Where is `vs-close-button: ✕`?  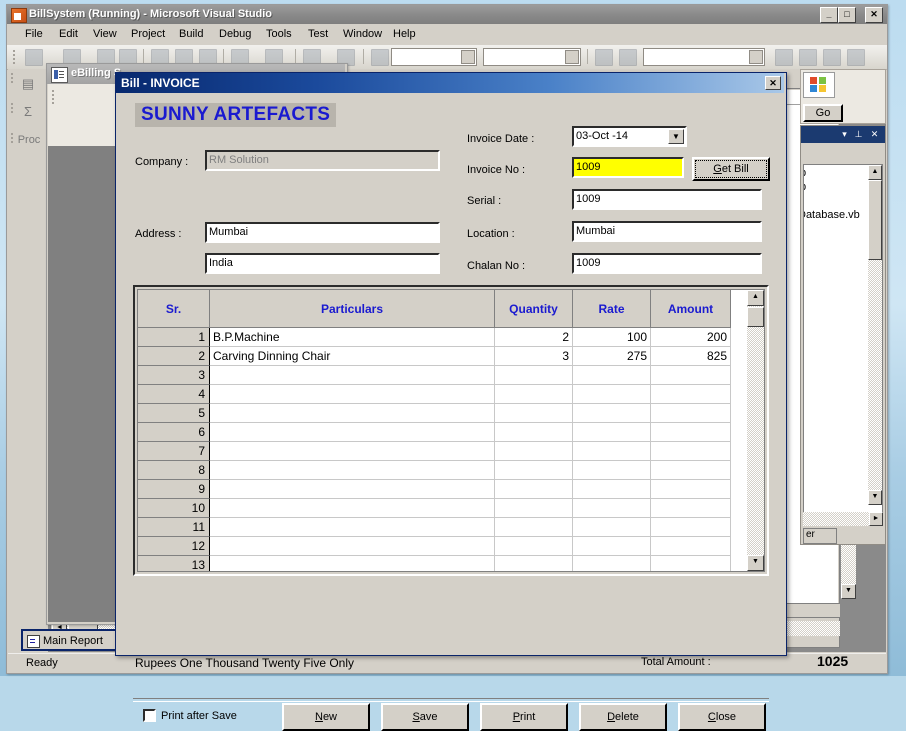 vs-close-button: ✕ is located at coordinates (874, 15).